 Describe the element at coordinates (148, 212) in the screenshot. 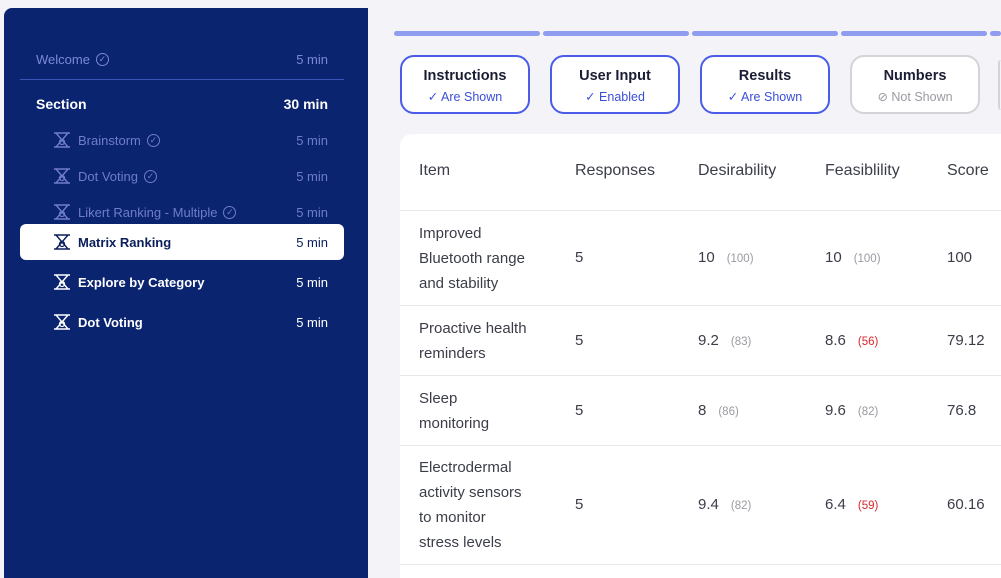

I see `sidebar-item-label: Likert Ranking - Multiple` at that location.